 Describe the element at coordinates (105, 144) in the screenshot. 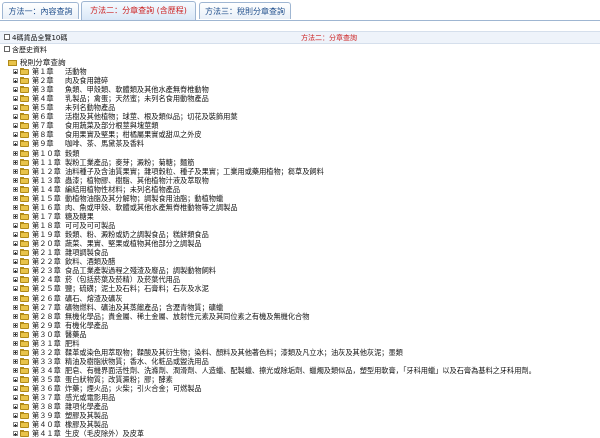

I see `chapter-title: 咖啡、茶、馬黛茶及香料` at that location.